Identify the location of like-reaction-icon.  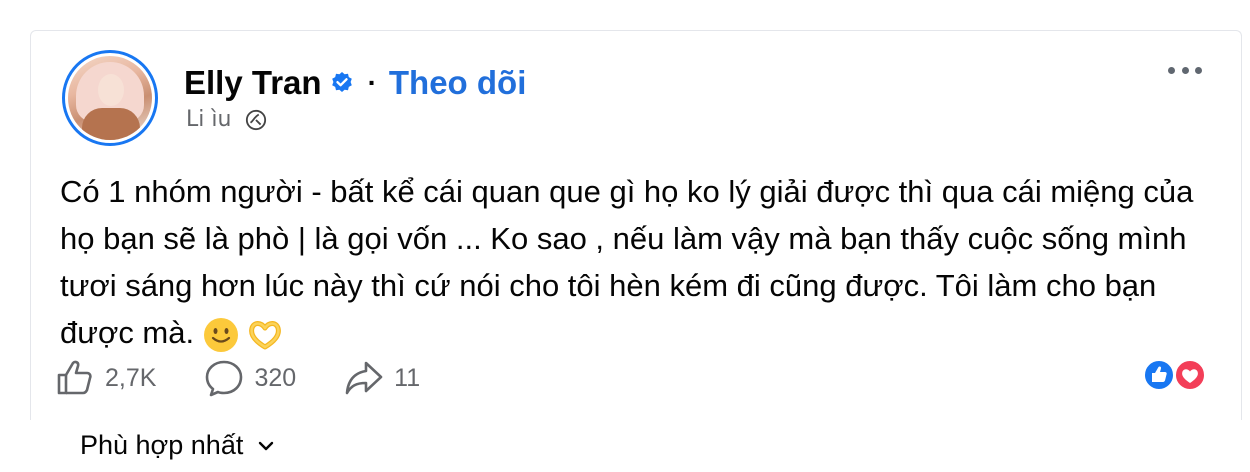
(1159, 375).